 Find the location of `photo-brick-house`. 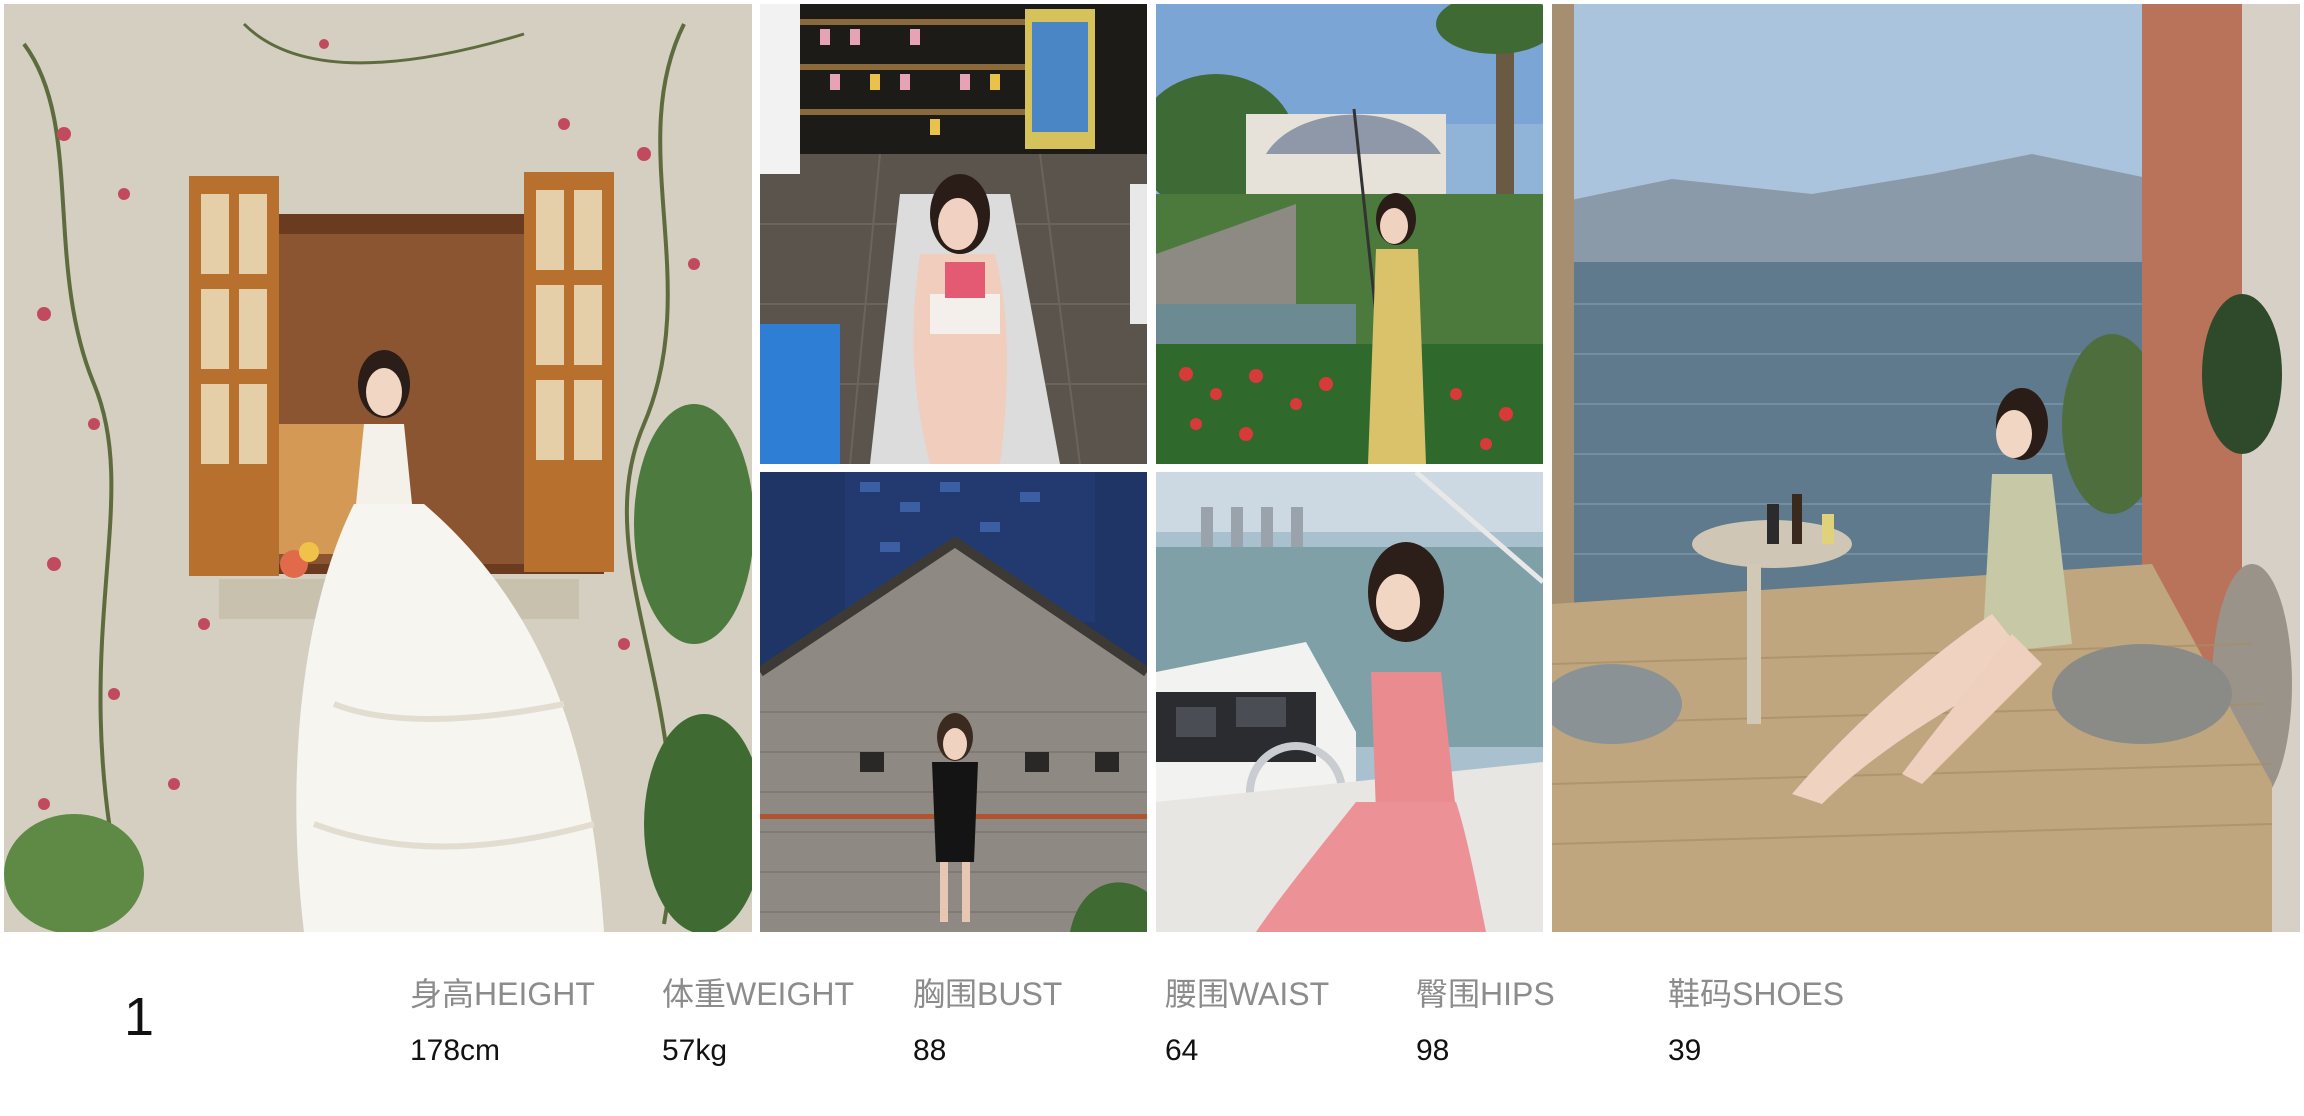

photo-brick-house is located at coordinates (953, 702).